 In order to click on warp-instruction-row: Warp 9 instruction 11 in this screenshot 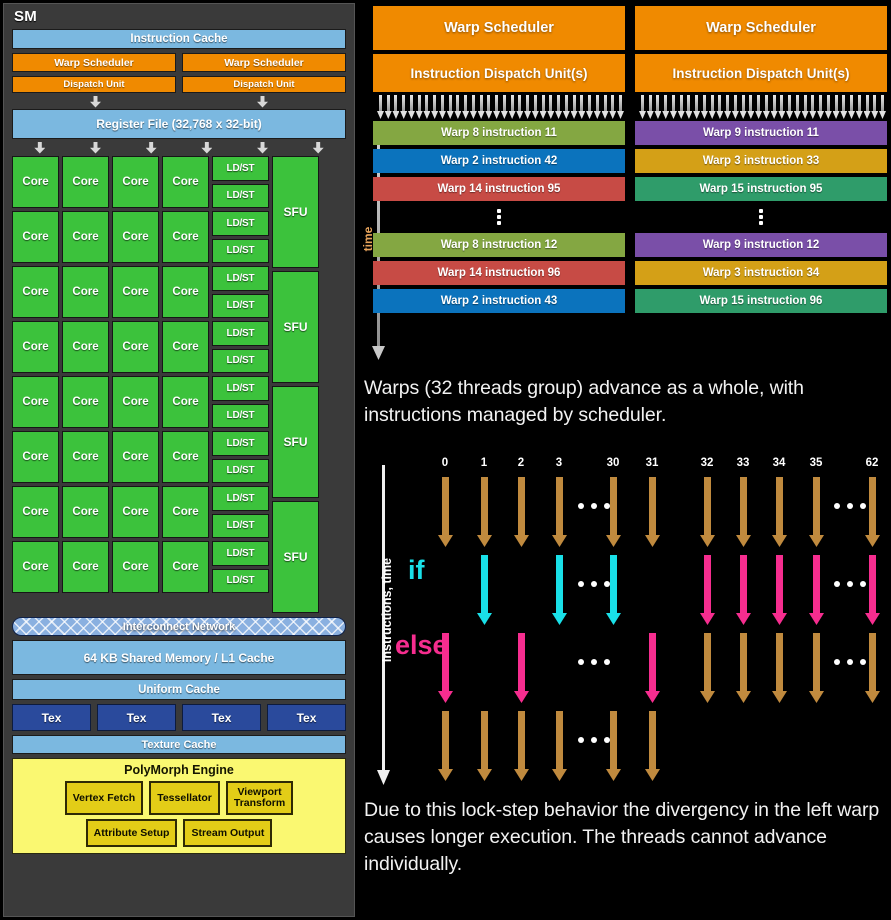, I will do `click(761, 133)`.